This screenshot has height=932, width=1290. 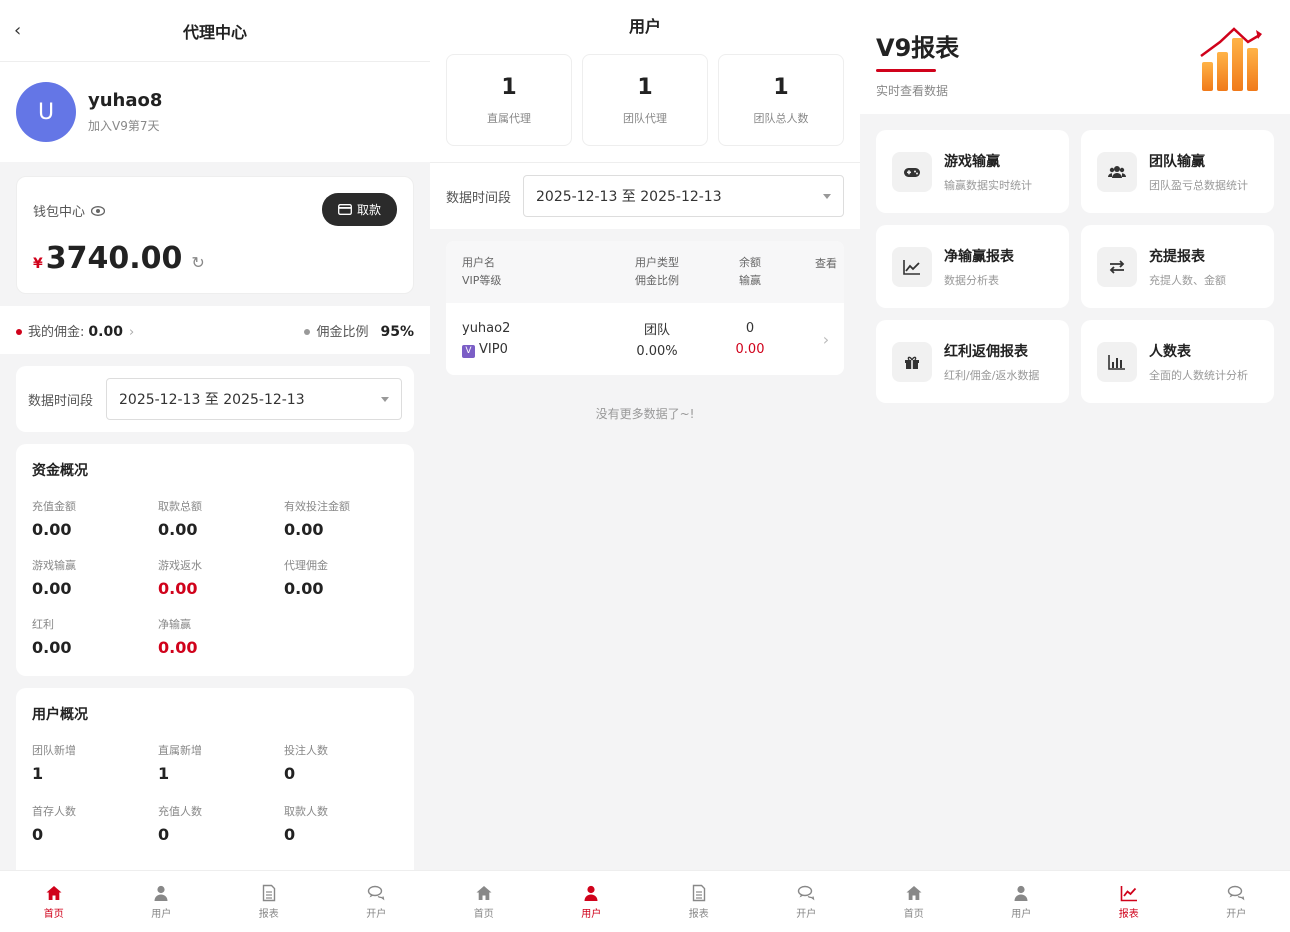 I want to click on report-card: 红利返佣报表 红利/佣金/返水数据, so click(x=972, y=361).